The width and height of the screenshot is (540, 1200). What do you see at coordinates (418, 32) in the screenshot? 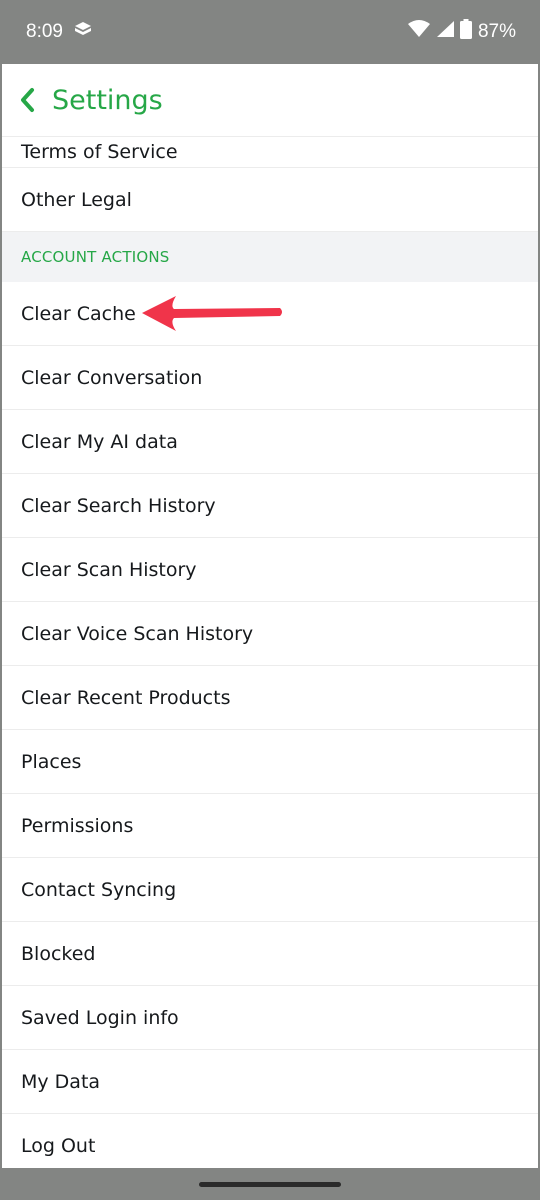
I see `wifi-icon` at bounding box center [418, 32].